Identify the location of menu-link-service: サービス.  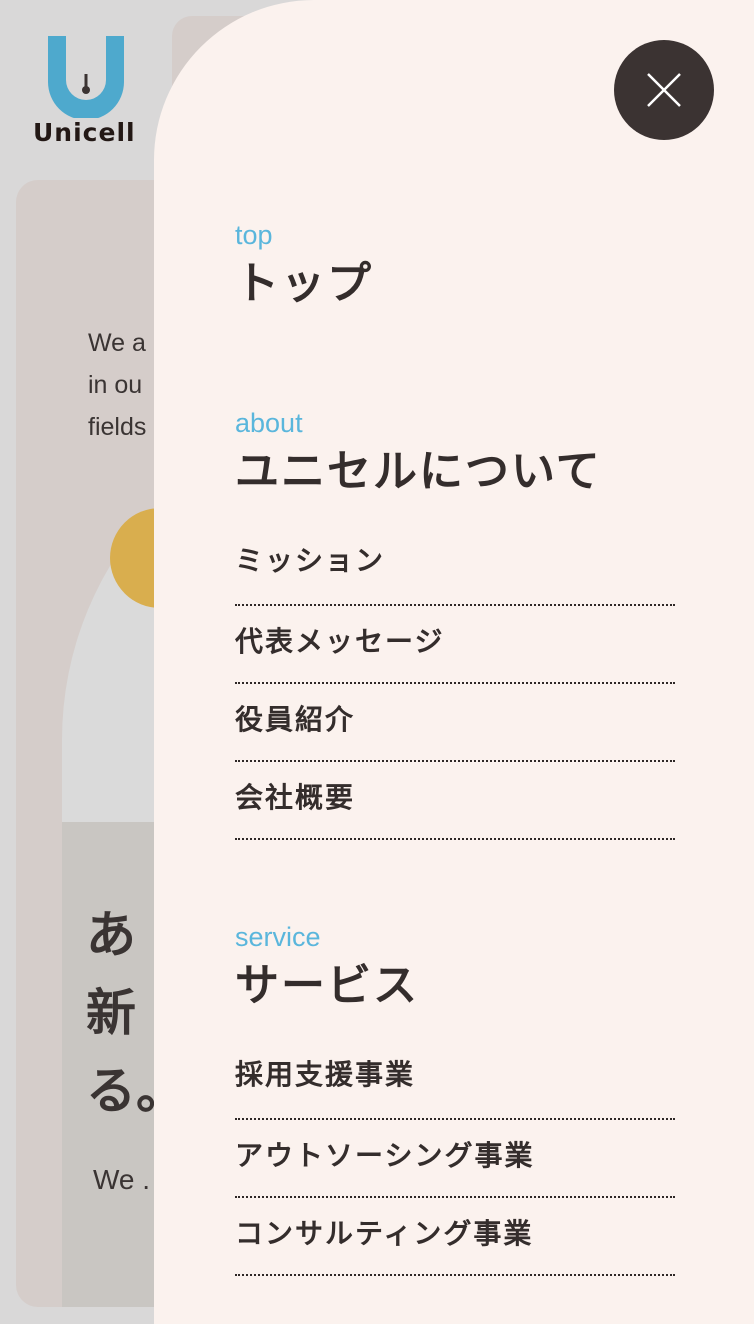
(455, 986).